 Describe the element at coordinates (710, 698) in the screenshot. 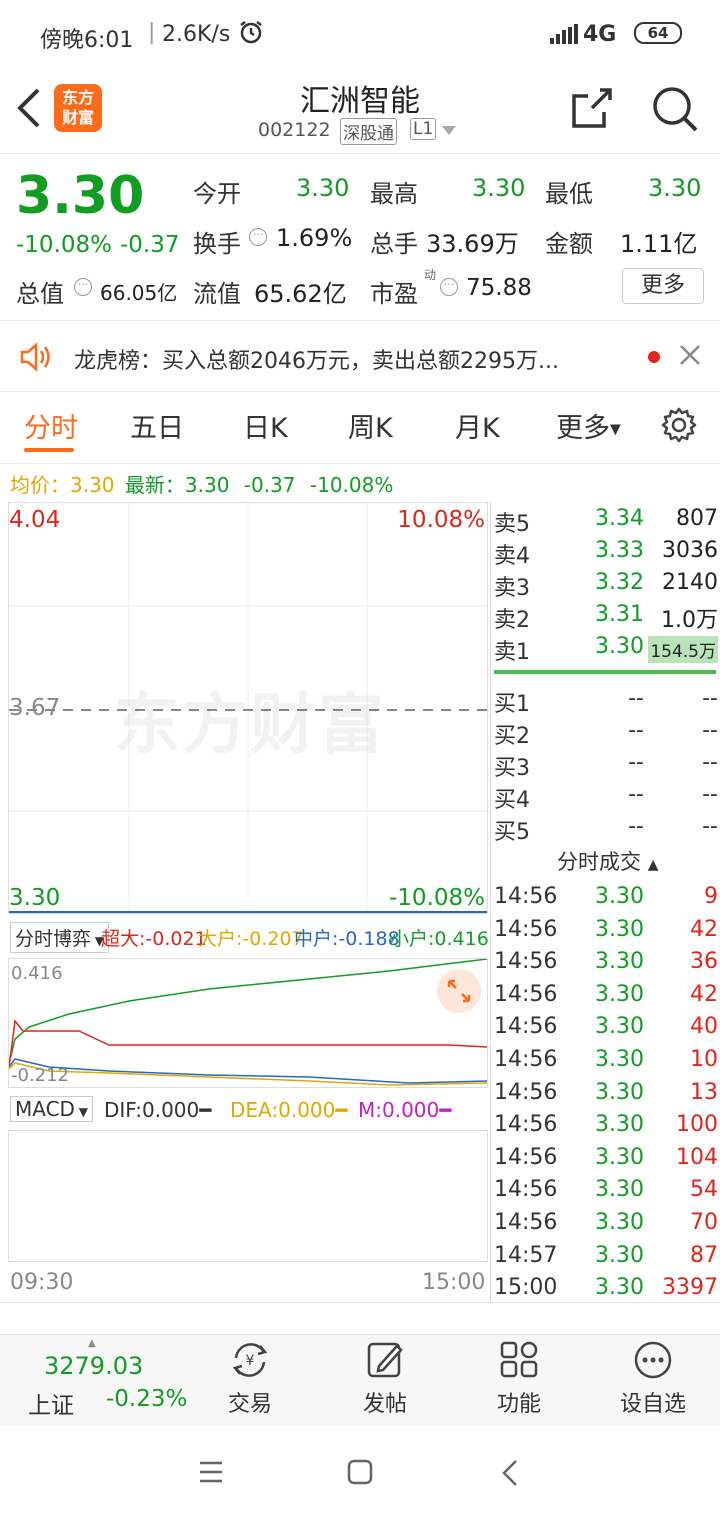

I see `buy-volume: --` at that location.